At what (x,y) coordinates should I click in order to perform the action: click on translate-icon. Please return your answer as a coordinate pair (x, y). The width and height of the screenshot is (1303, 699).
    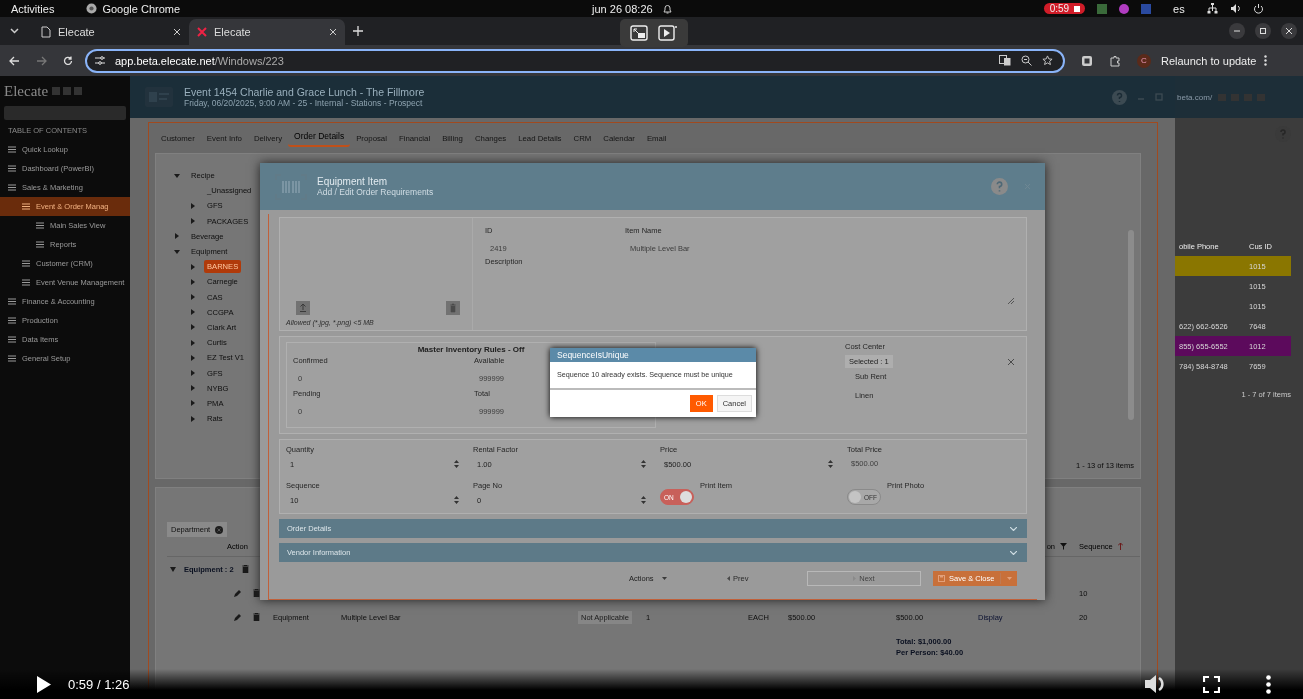
    Looking at the image, I should click on (1005, 60).